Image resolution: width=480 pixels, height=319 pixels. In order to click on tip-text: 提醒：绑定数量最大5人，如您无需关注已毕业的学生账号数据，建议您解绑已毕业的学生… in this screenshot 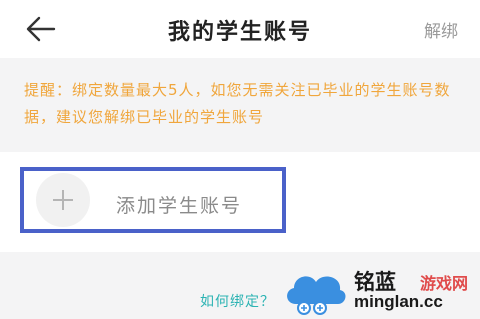, I will do `click(237, 103)`.